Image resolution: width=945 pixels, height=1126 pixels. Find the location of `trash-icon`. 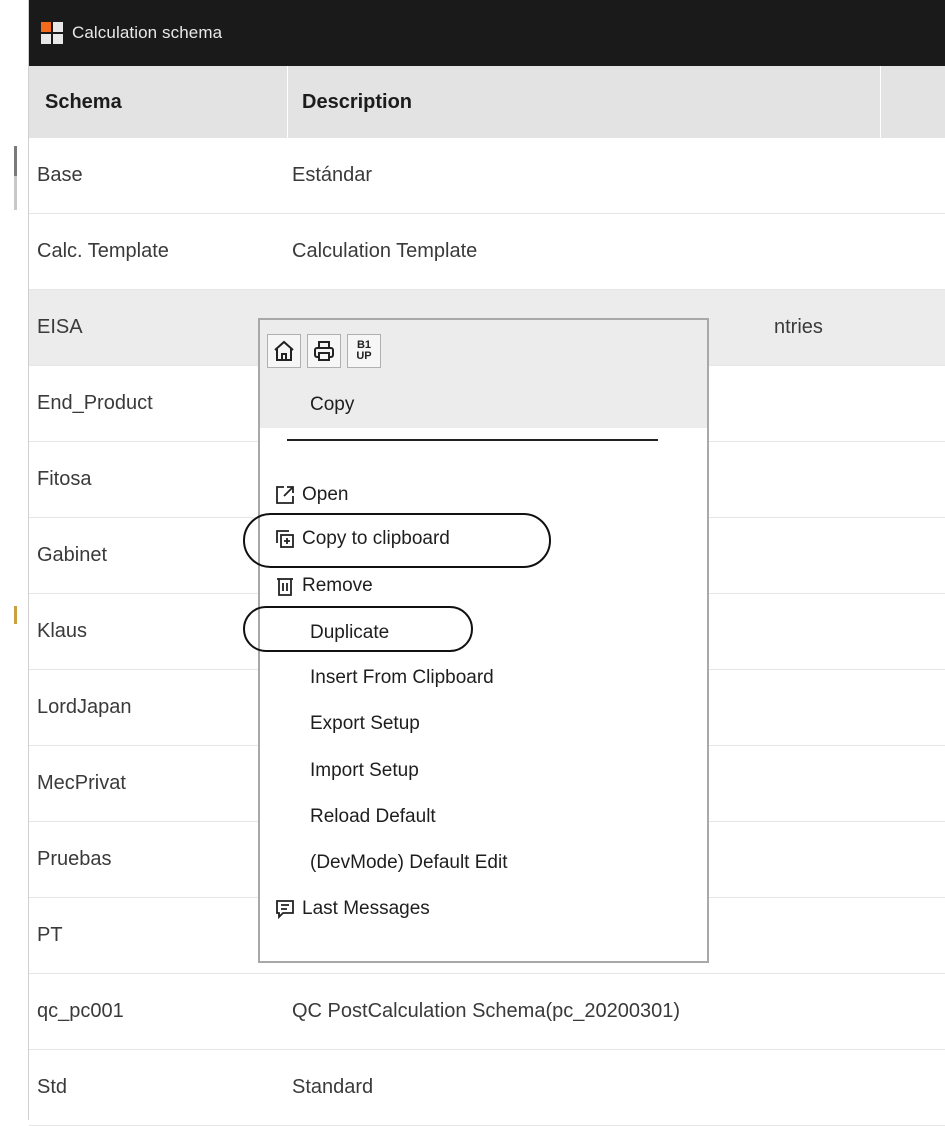

trash-icon is located at coordinates (285, 586).